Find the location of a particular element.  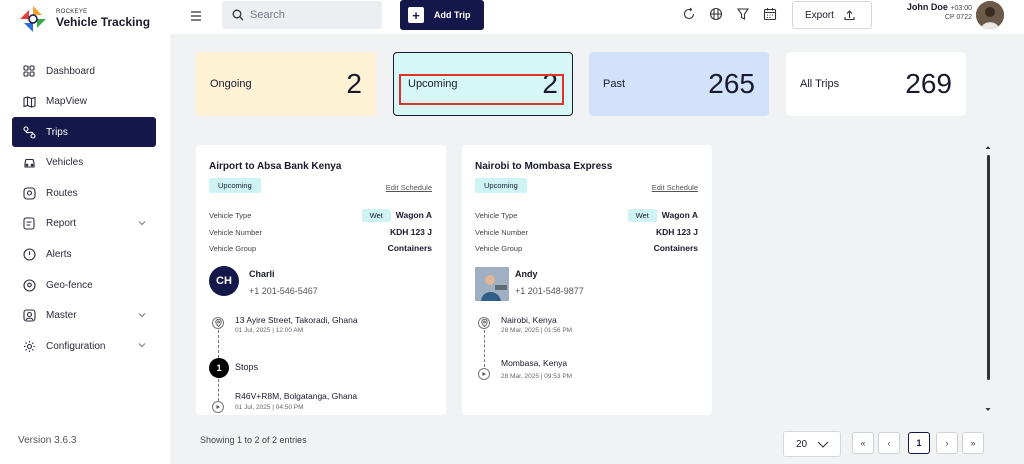

export-button: Export is located at coordinates (832, 15).